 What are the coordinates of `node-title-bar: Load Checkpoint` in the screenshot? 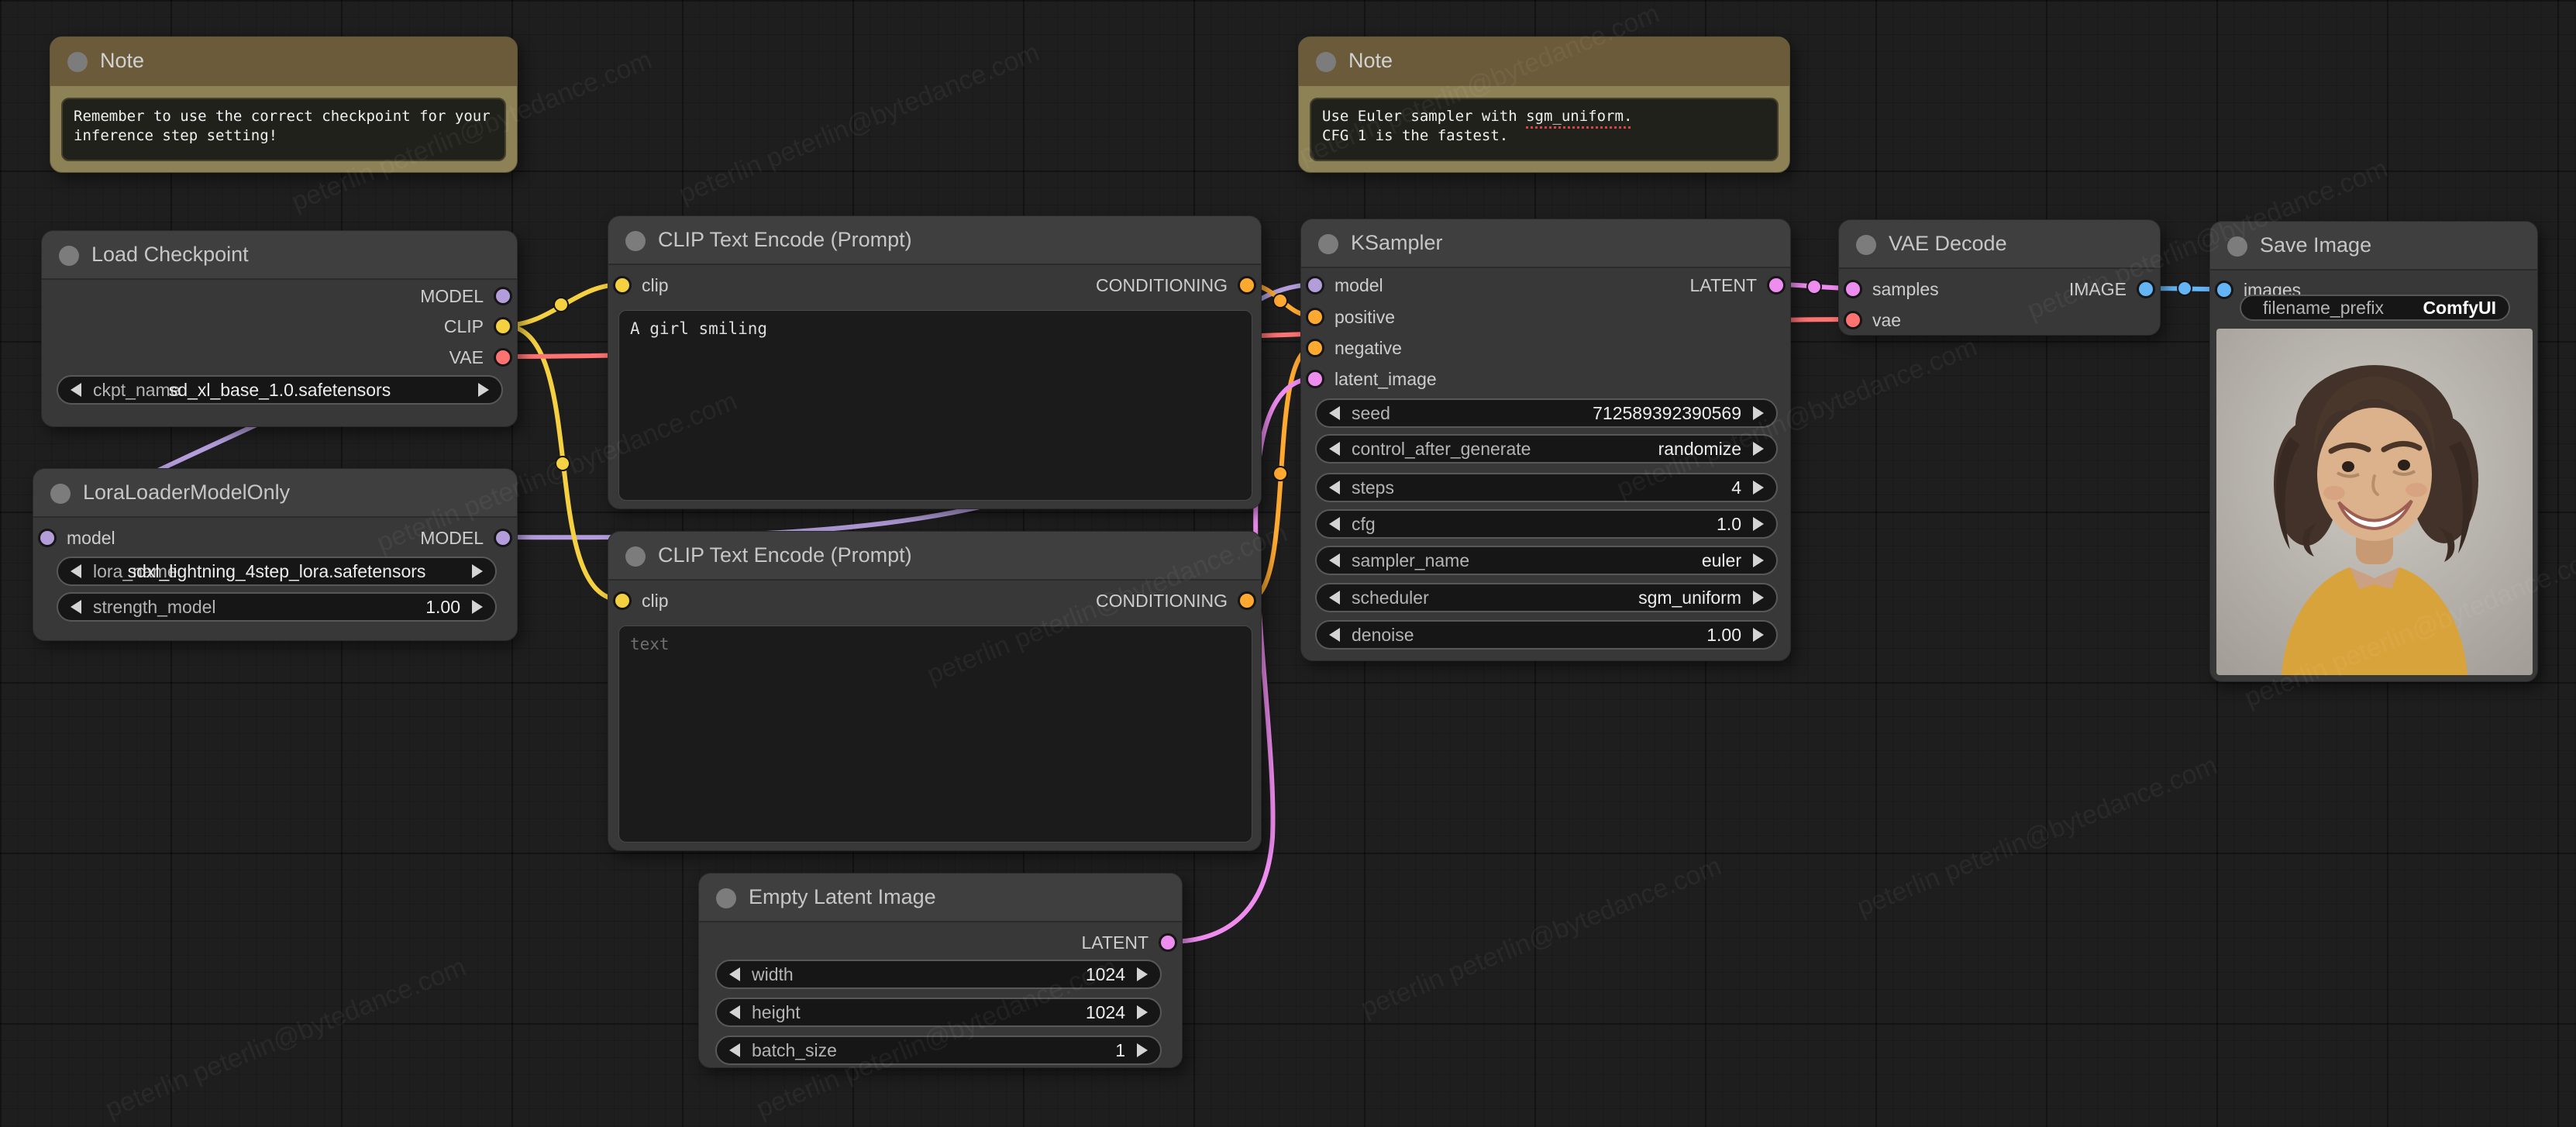 It's located at (279, 255).